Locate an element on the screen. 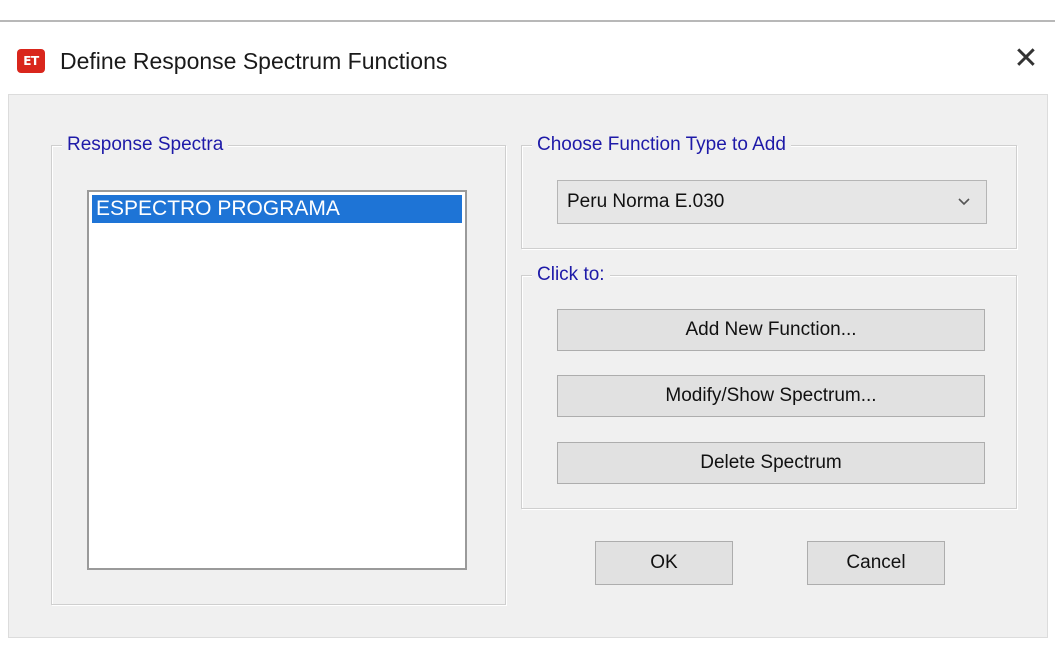 The image size is (1055, 646). list-item: ESPECTRO PROGRAMA is located at coordinates (277, 209).